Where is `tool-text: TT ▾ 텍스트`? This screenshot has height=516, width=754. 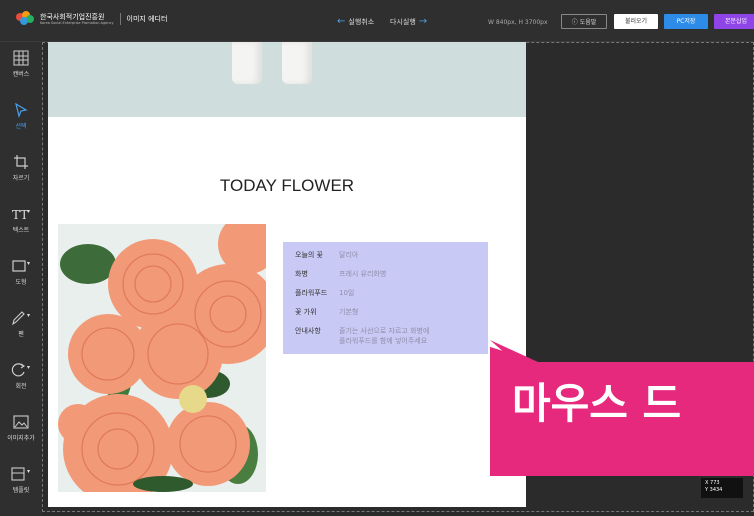
tool-text: TT ▾ 텍스트 is located at coordinates (21, 220).